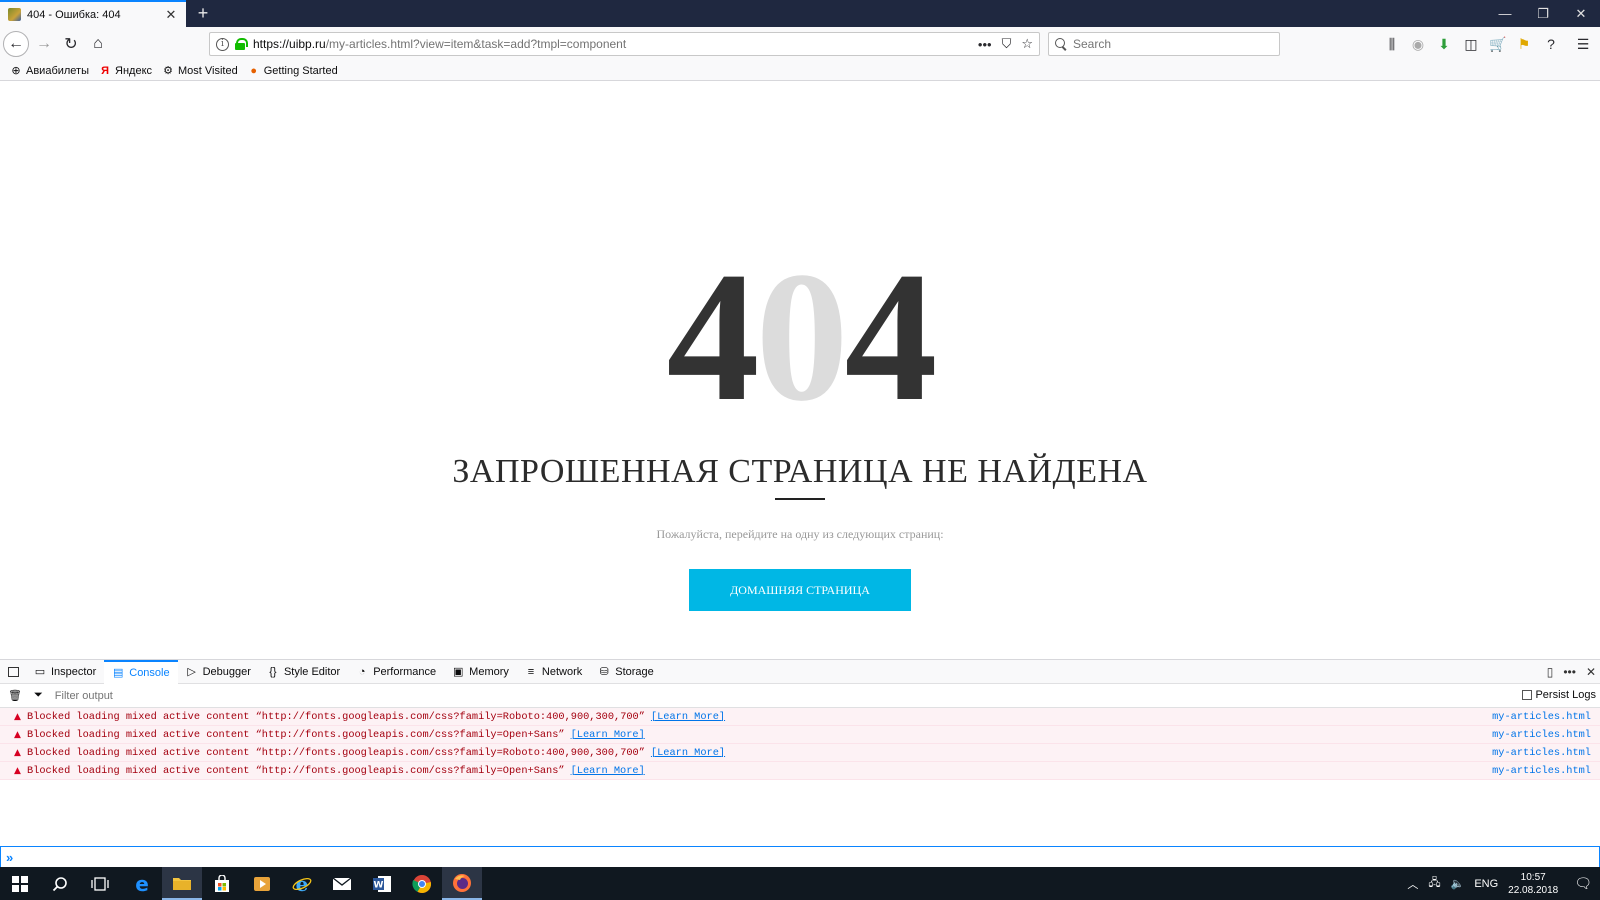  I want to click on menu-icon: ☰, so click(1583, 44).